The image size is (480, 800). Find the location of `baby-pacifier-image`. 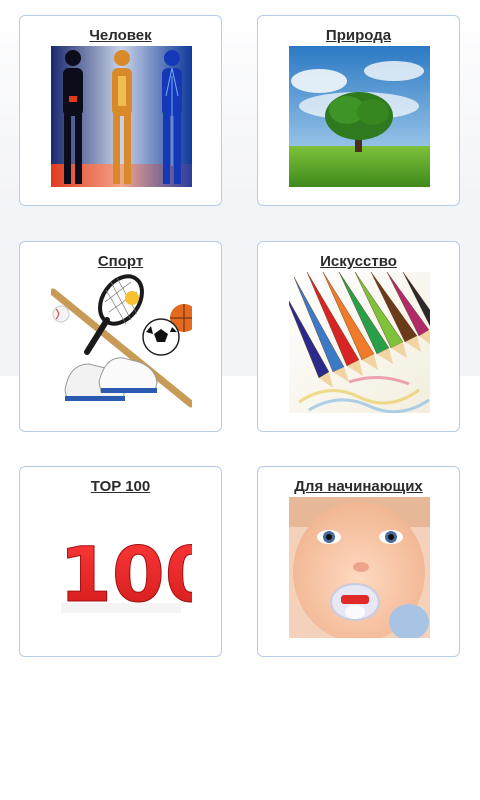

baby-pacifier-image is located at coordinates (359, 567).